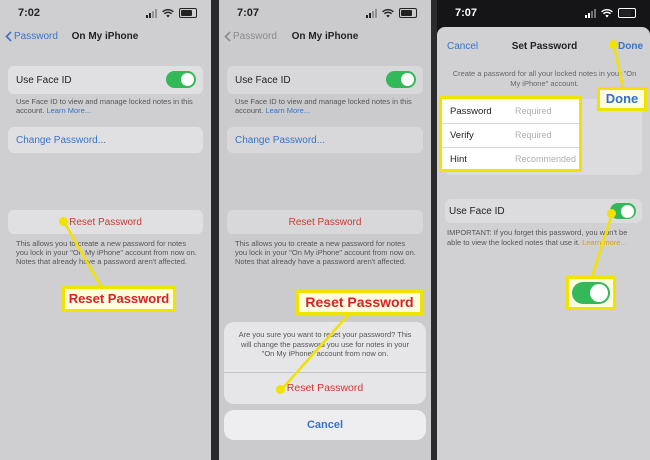 Image resolution: width=650 pixels, height=460 pixels. What do you see at coordinates (510, 111) in the screenshot?
I see `password-field-row: Password Required` at bounding box center [510, 111].